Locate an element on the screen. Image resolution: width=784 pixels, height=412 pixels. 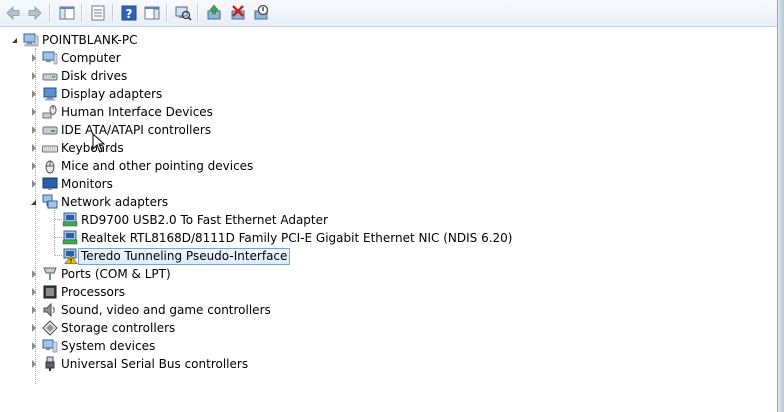
tree-item-label: Teredo Tunneling Pseudo-Interface is located at coordinates (184, 256).